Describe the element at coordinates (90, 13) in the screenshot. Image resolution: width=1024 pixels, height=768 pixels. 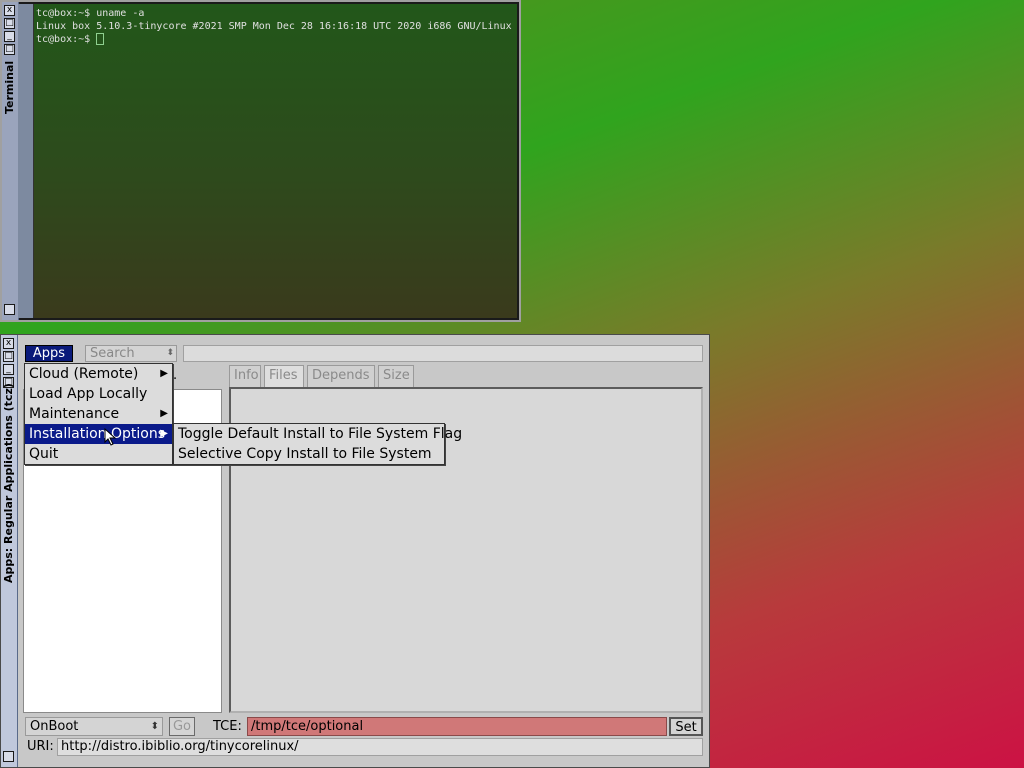
I see `terminal-line: tc@box:~$ uname -a` at that location.